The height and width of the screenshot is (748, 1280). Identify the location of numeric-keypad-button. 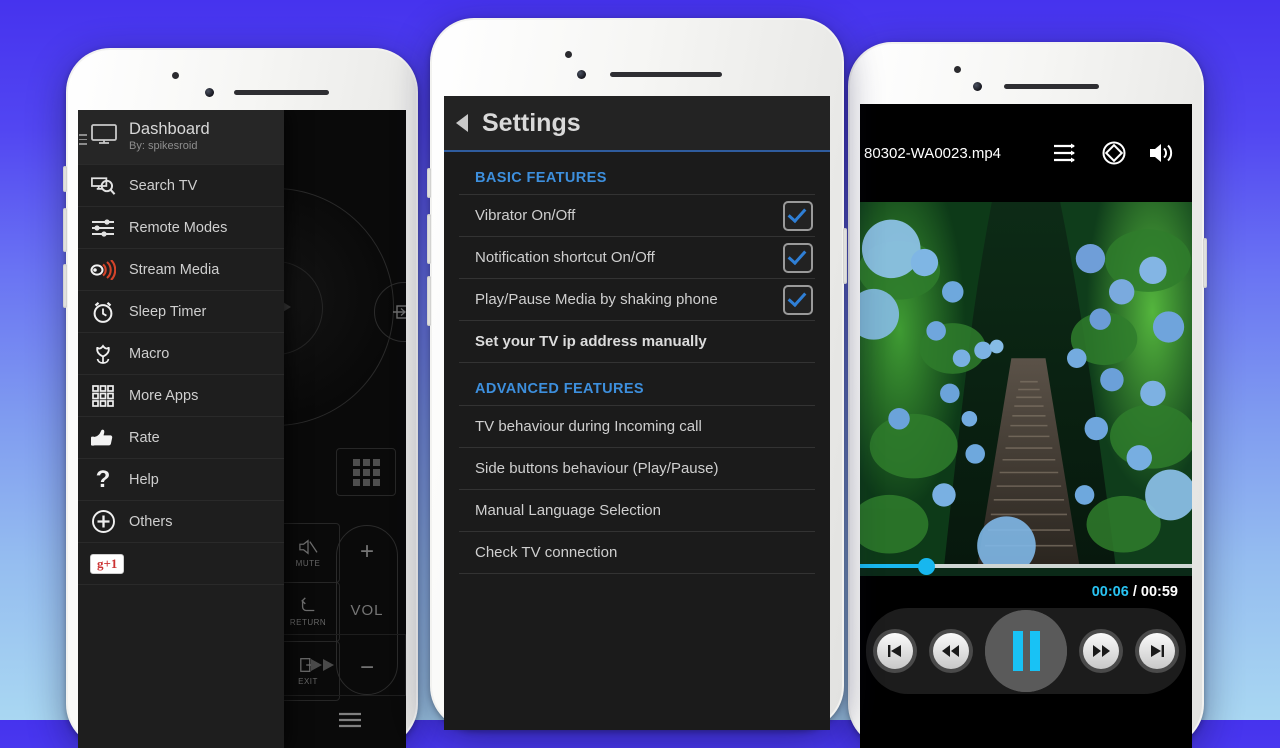
(366, 472).